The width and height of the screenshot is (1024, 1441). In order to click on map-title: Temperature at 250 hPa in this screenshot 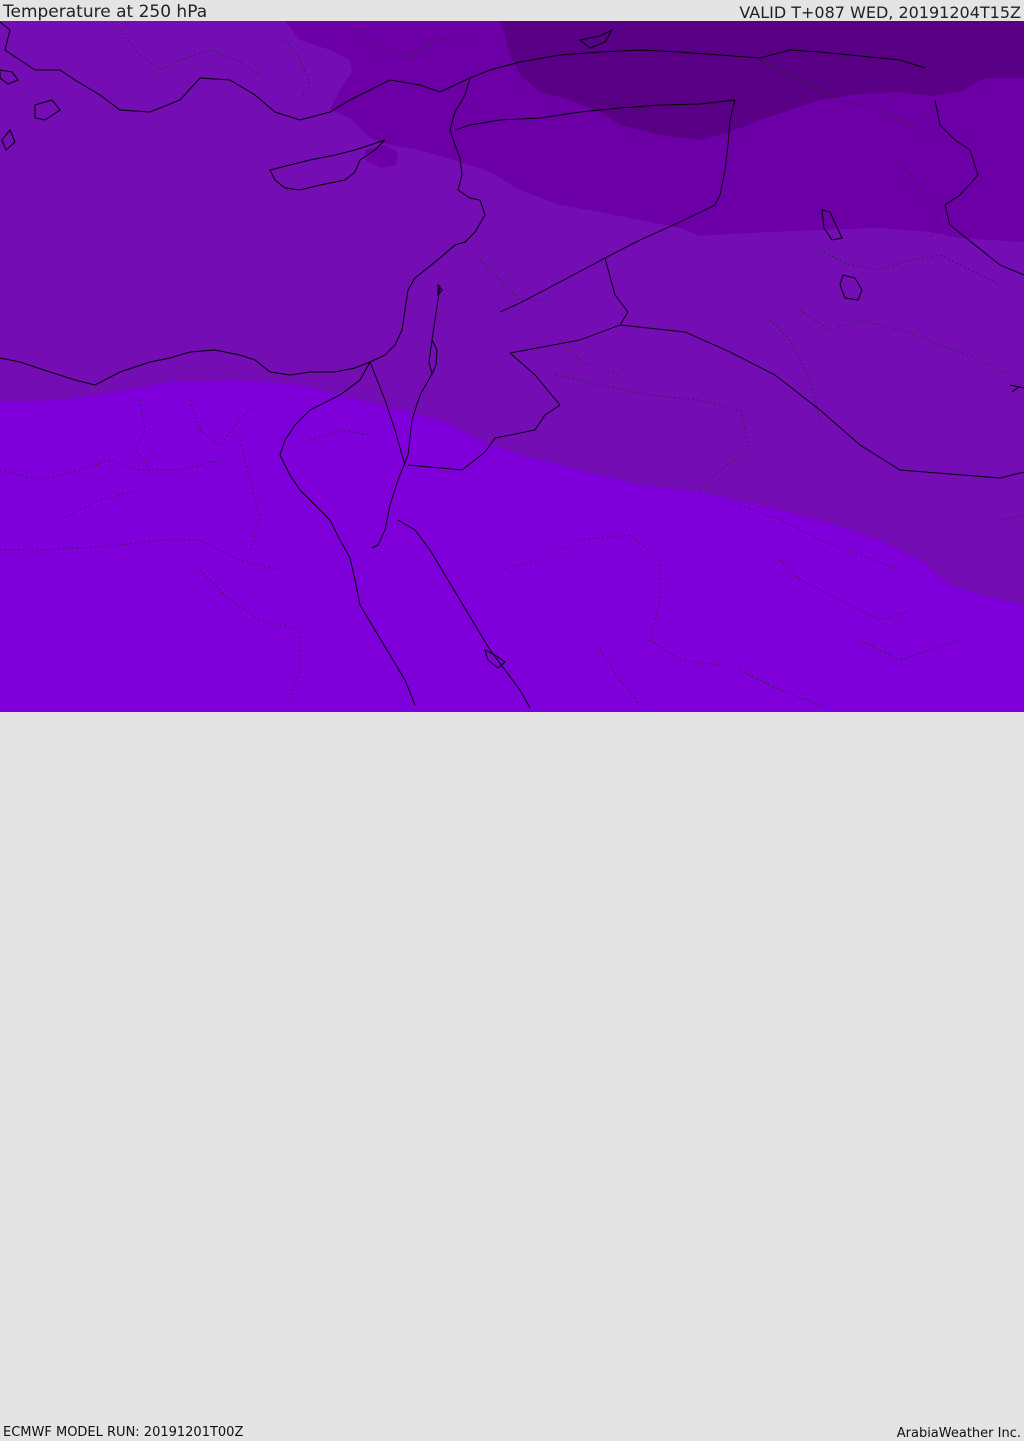, I will do `click(105, 12)`.